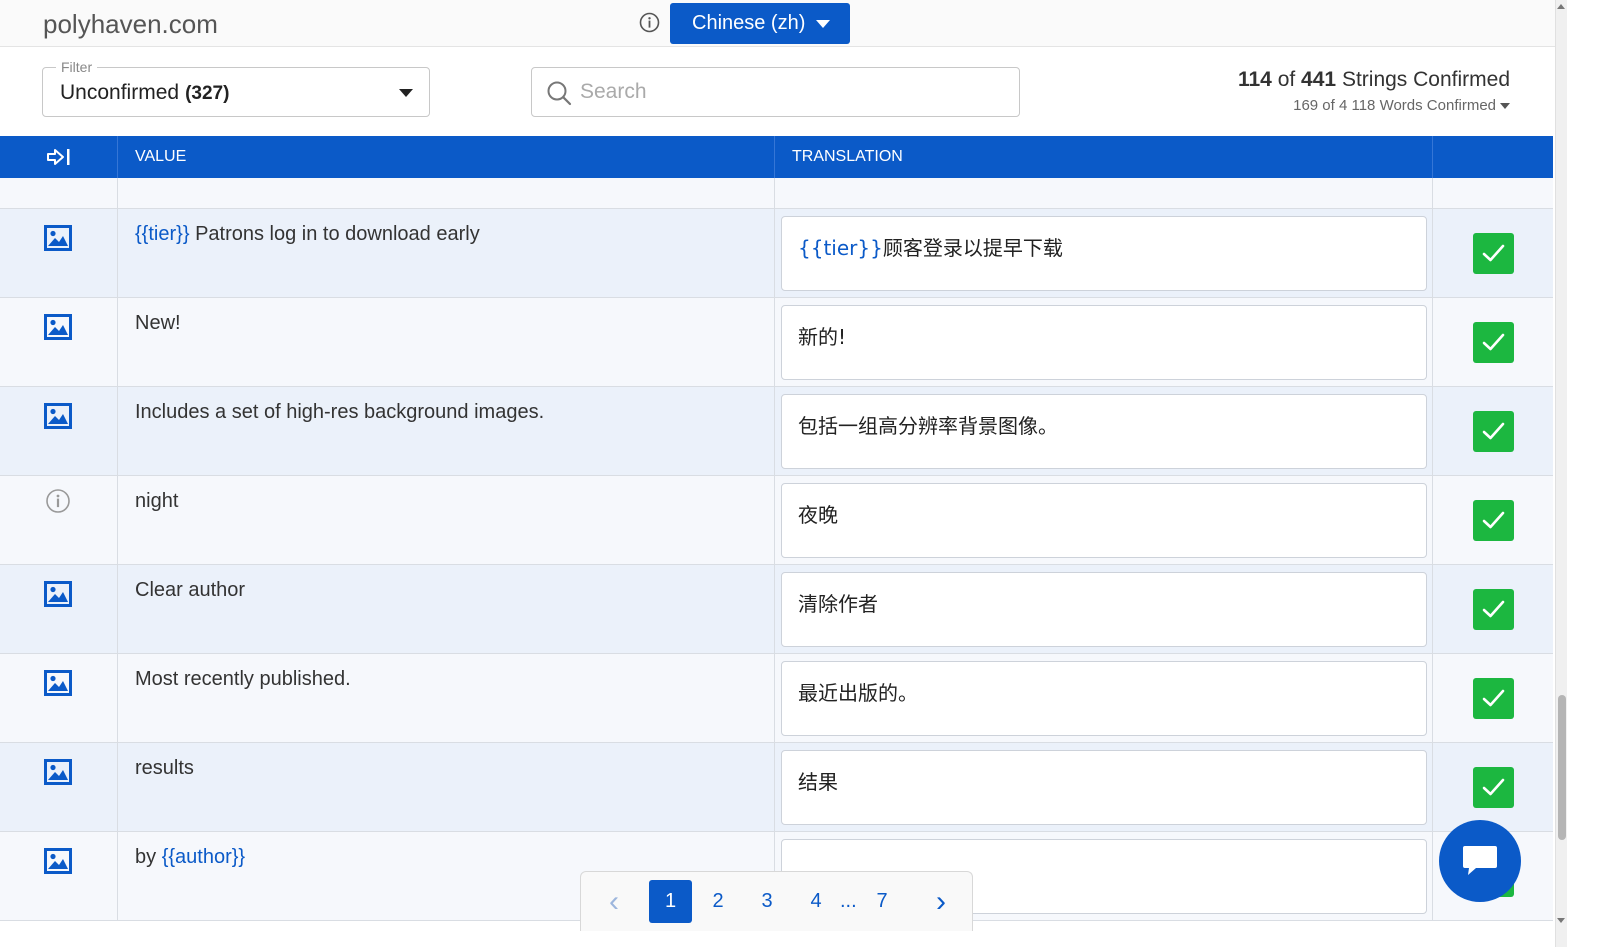 The width and height of the screenshot is (1600, 947). What do you see at coordinates (1286, 79) in the screenshot?
I see `strings-of-label: of` at bounding box center [1286, 79].